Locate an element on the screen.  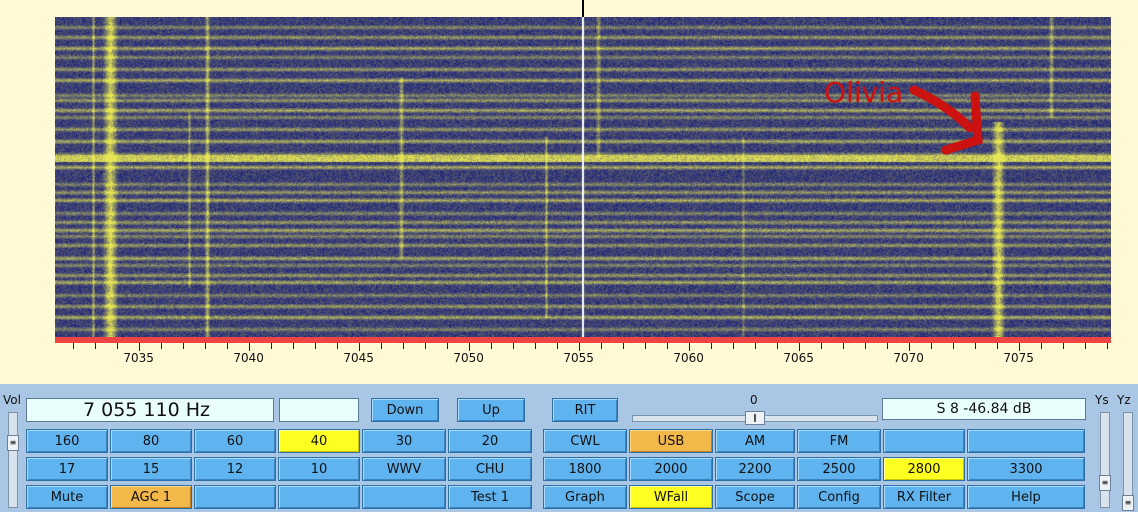
band-30-button: 30 is located at coordinates (404, 441).